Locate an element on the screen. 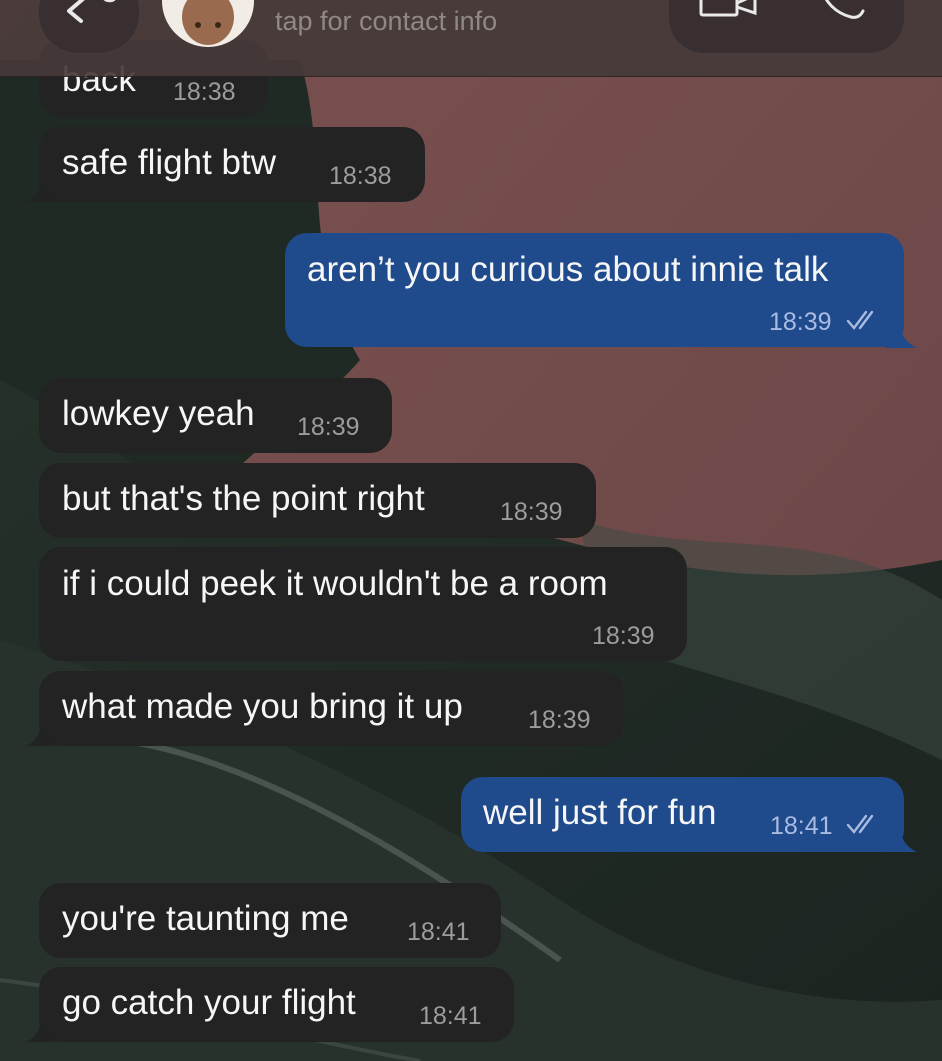 This screenshot has width=942, height=1061. call-actions is located at coordinates (786, 27).